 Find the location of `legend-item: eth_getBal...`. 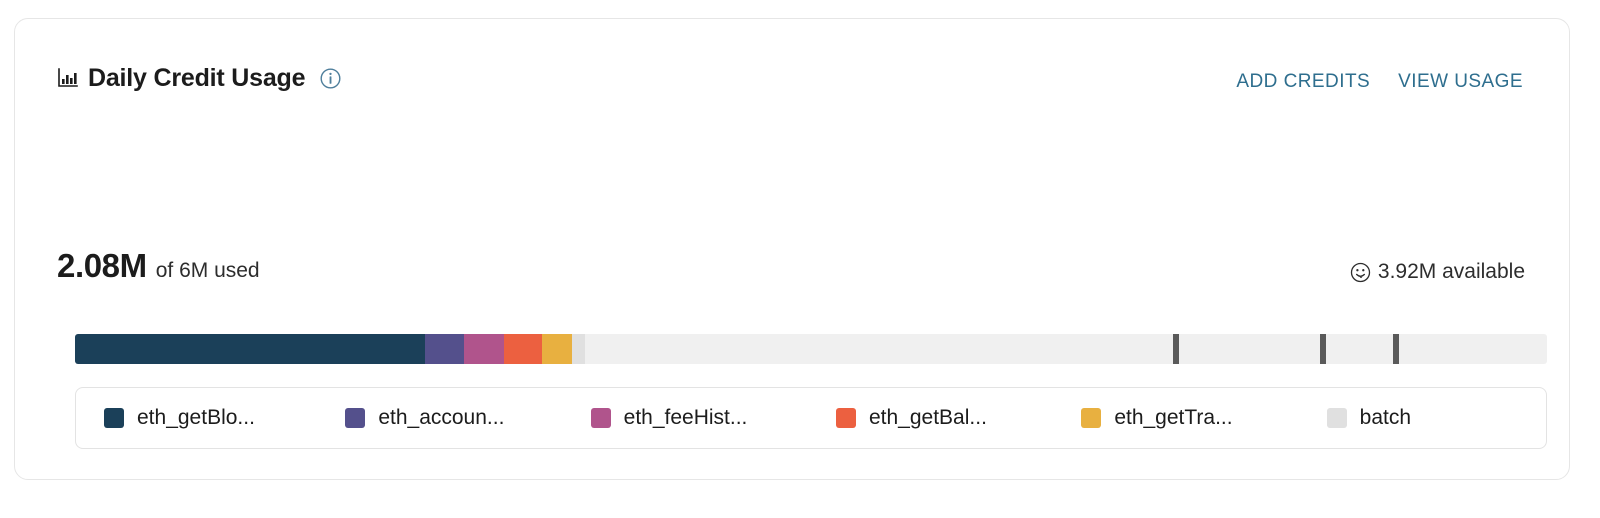

legend-item: eth_getBal... is located at coordinates (934, 418).